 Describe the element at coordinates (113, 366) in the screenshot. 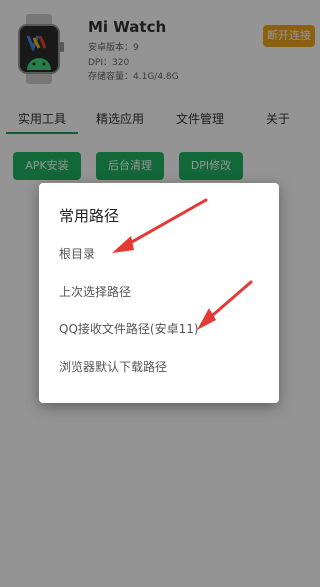

I see `path-browser-download: 浏览器默认下载路径` at that location.